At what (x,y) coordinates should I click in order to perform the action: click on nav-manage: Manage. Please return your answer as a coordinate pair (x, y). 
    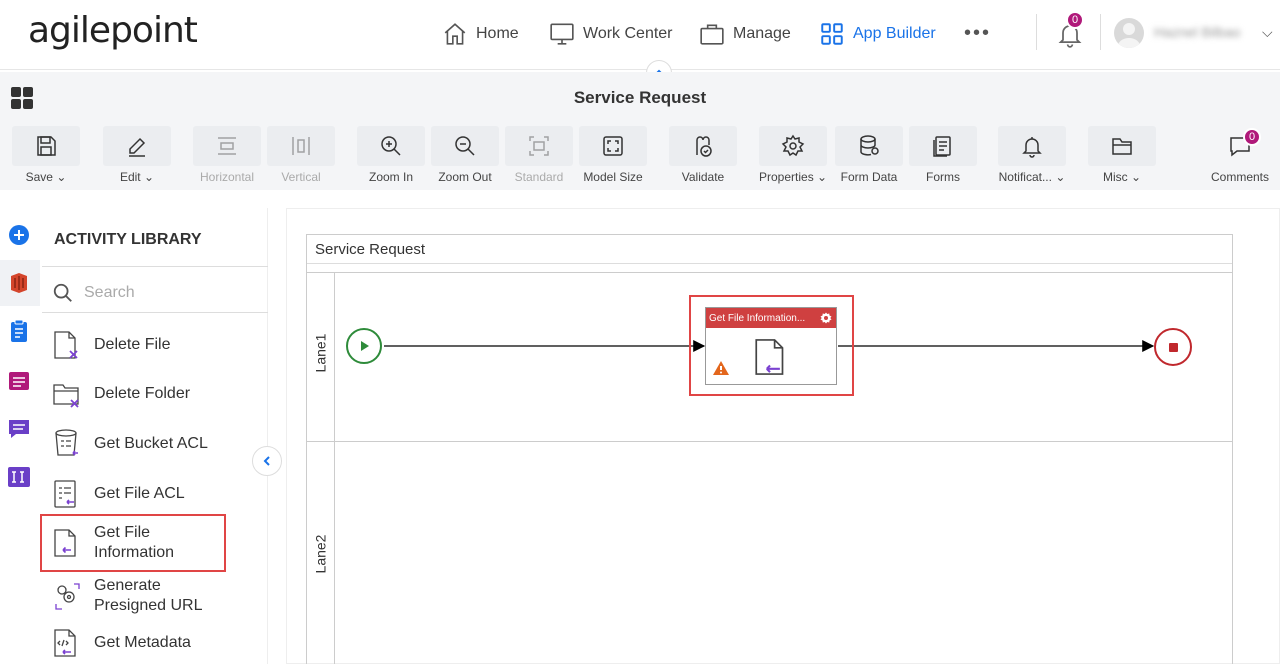
    Looking at the image, I should click on (745, 34).